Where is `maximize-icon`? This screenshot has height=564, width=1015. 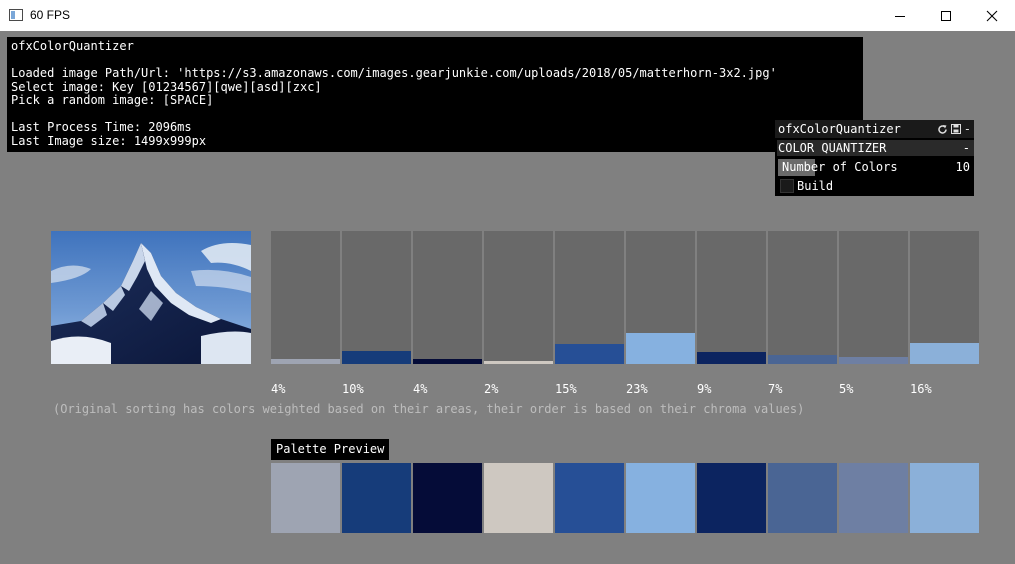 maximize-icon is located at coordinates (946, 15).